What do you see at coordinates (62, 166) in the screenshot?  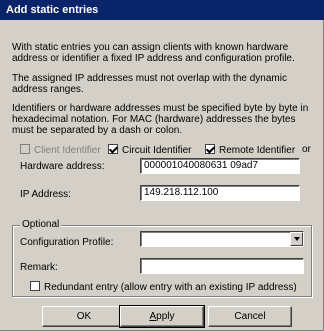 I see `hardware-address-label: Hardware address:` at bounding box center [62, 166].